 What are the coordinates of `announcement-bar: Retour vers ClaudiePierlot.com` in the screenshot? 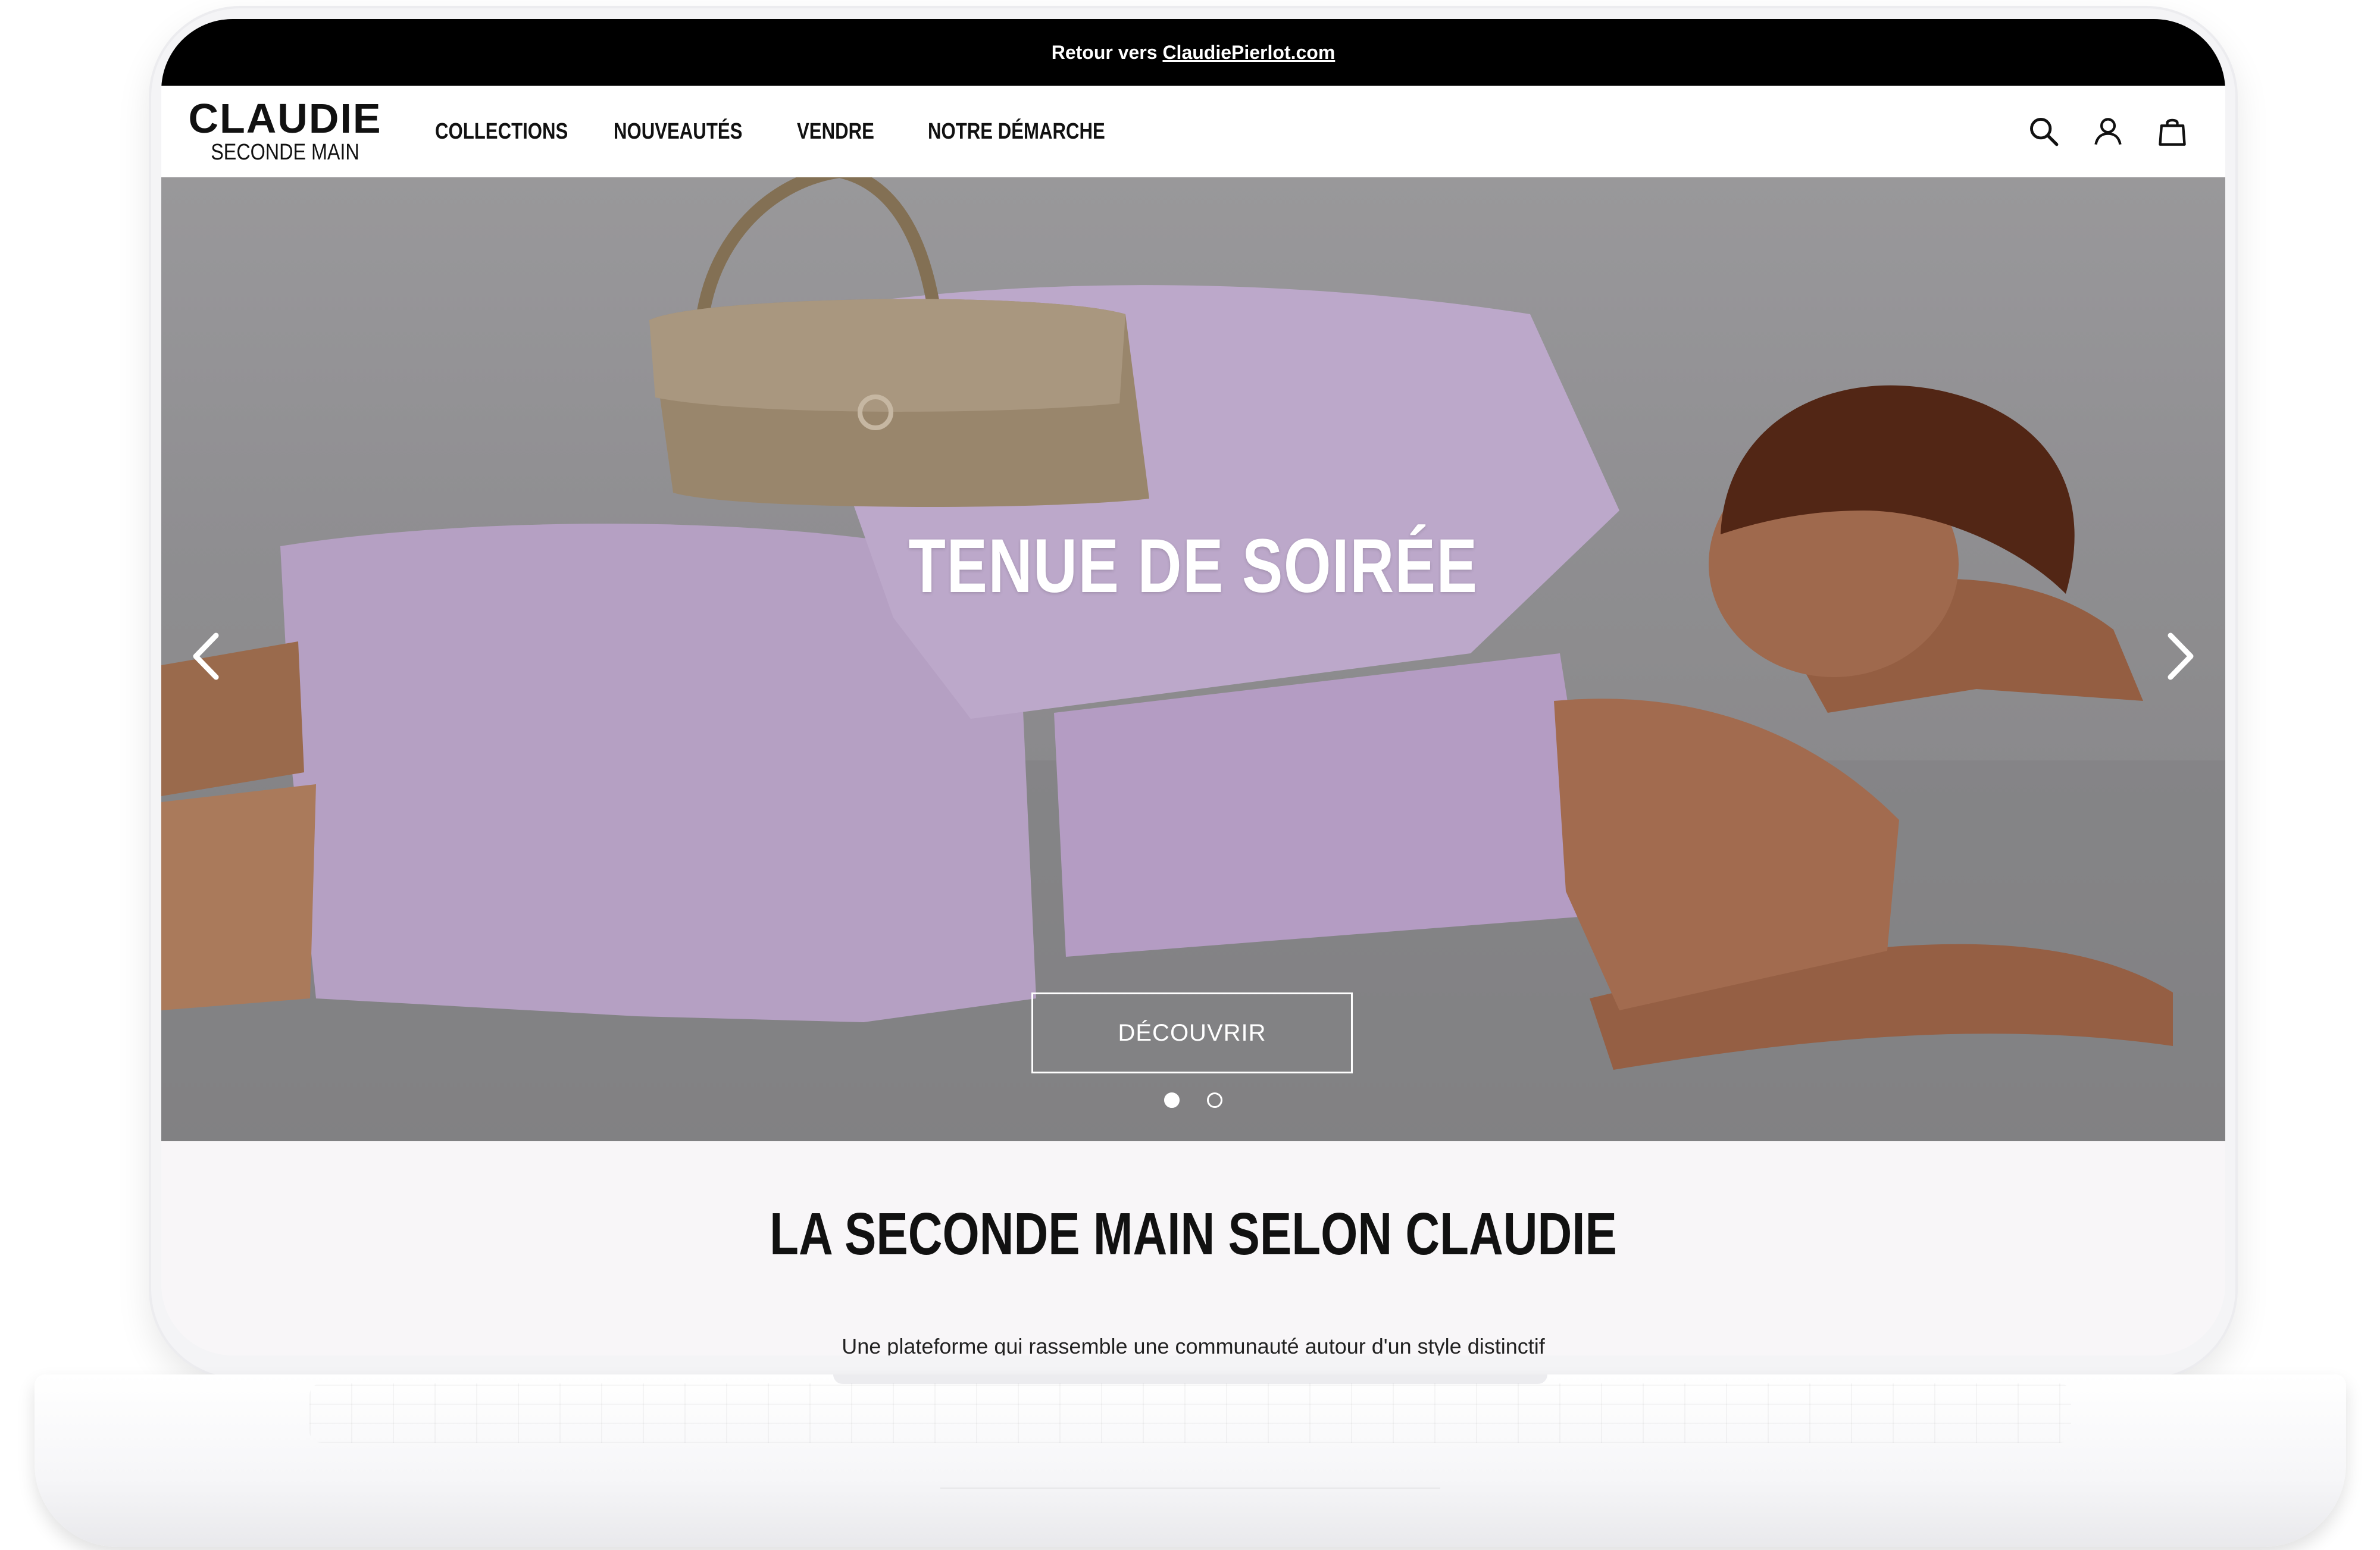 It's located at (1193, 52).